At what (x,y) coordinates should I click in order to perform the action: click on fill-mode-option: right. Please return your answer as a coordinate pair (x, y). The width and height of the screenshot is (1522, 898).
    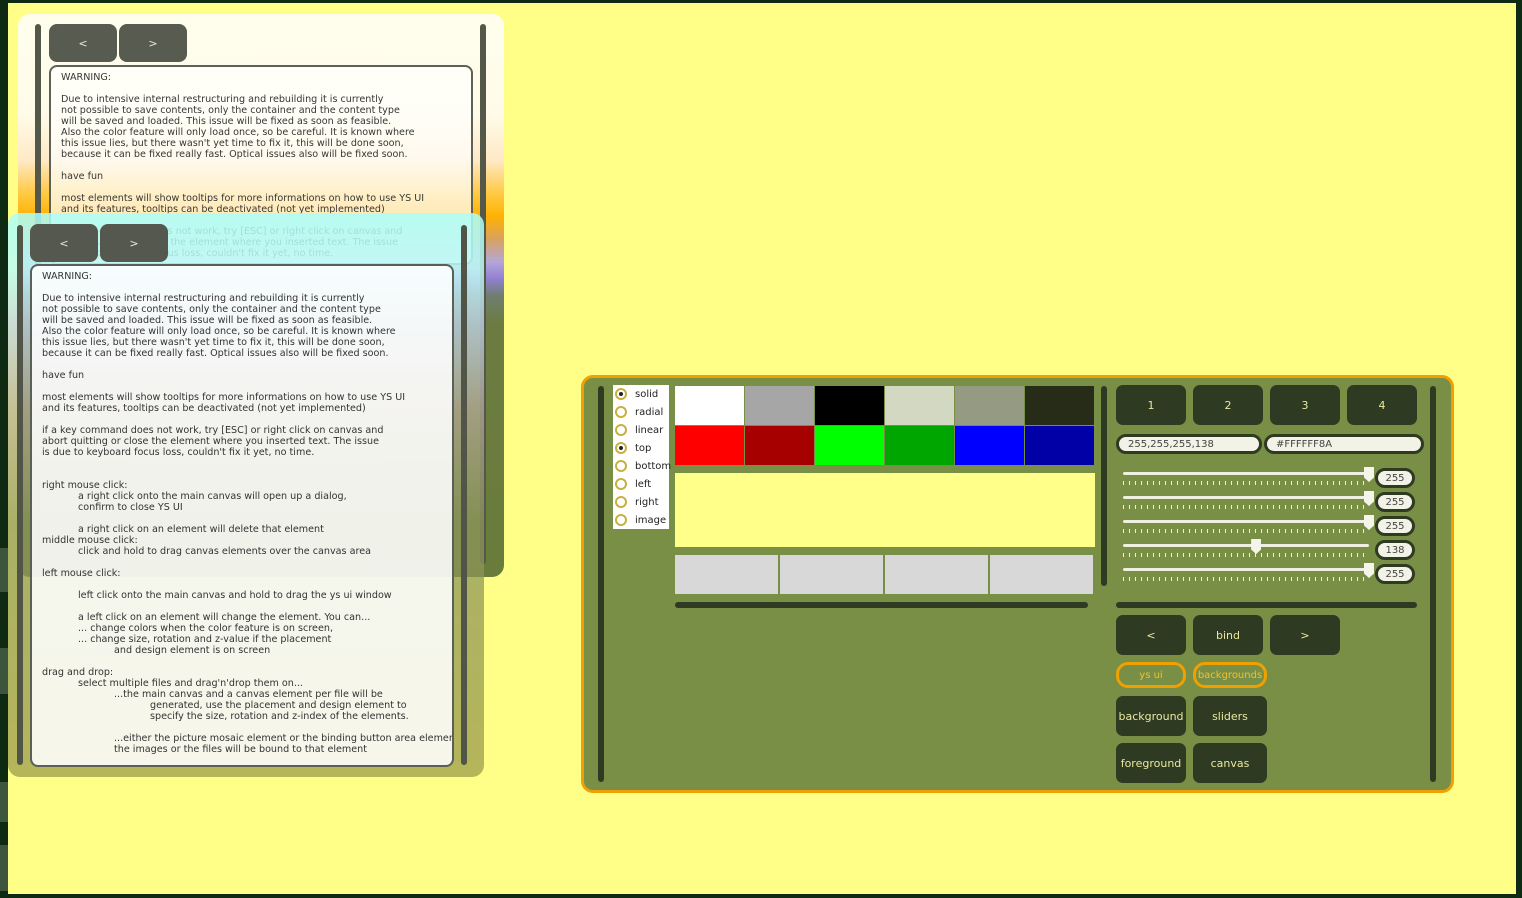
    Looking at the image, I should click on (643, 502).